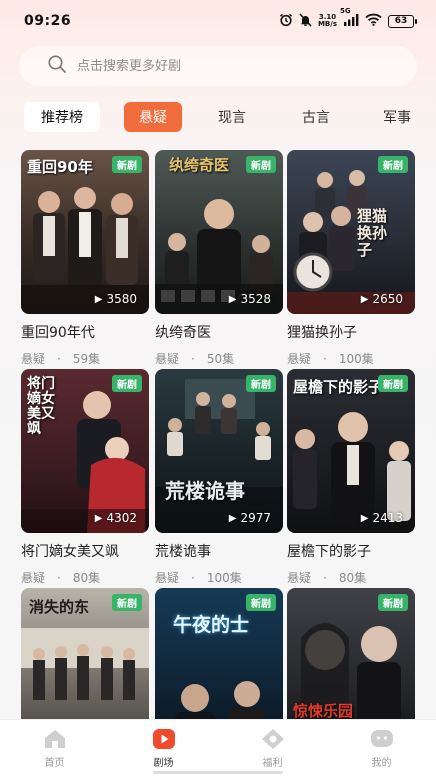  I want to click on play-count-value: 4302, so click(121, 518).